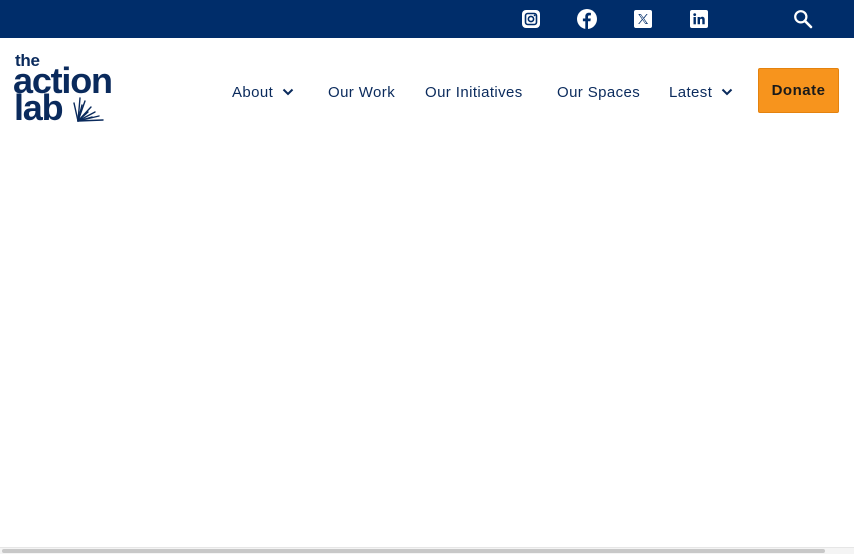 The image size is (854, 554). What do you see at coordinates (69, 90) in the screenshot?
I see `site-logo: the action lab` at bounding box center [69, 90].